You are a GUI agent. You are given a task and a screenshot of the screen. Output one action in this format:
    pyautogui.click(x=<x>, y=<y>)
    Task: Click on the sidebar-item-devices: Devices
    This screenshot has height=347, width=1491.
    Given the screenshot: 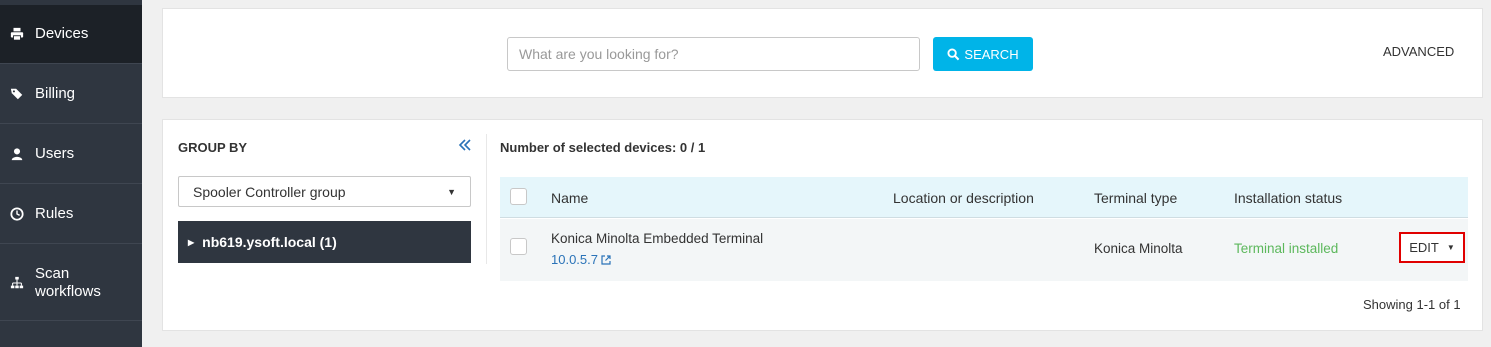 What is the action you would take?
    pyautogui.click(x=71, y=34)
    